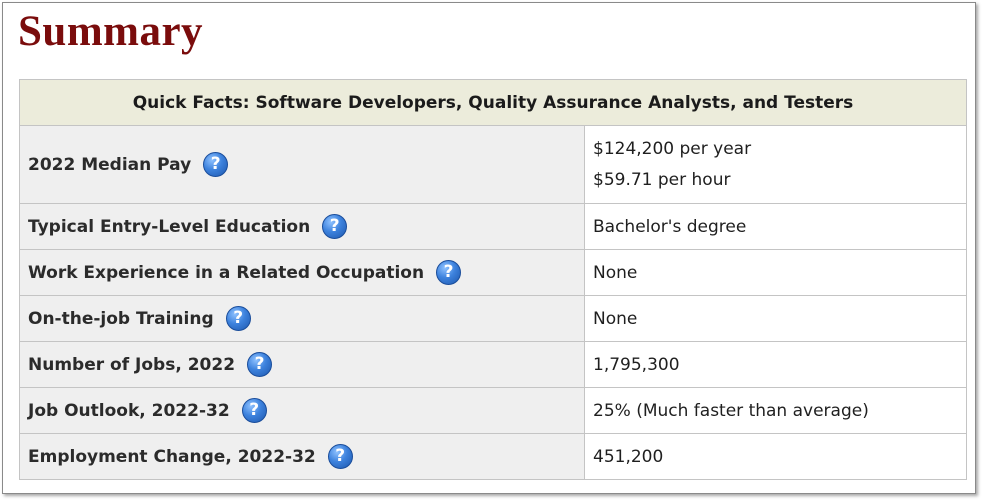  Describe the element at coordinates (775, 364) in the screenshot. I see `row-value: 1,795,300` at that location.